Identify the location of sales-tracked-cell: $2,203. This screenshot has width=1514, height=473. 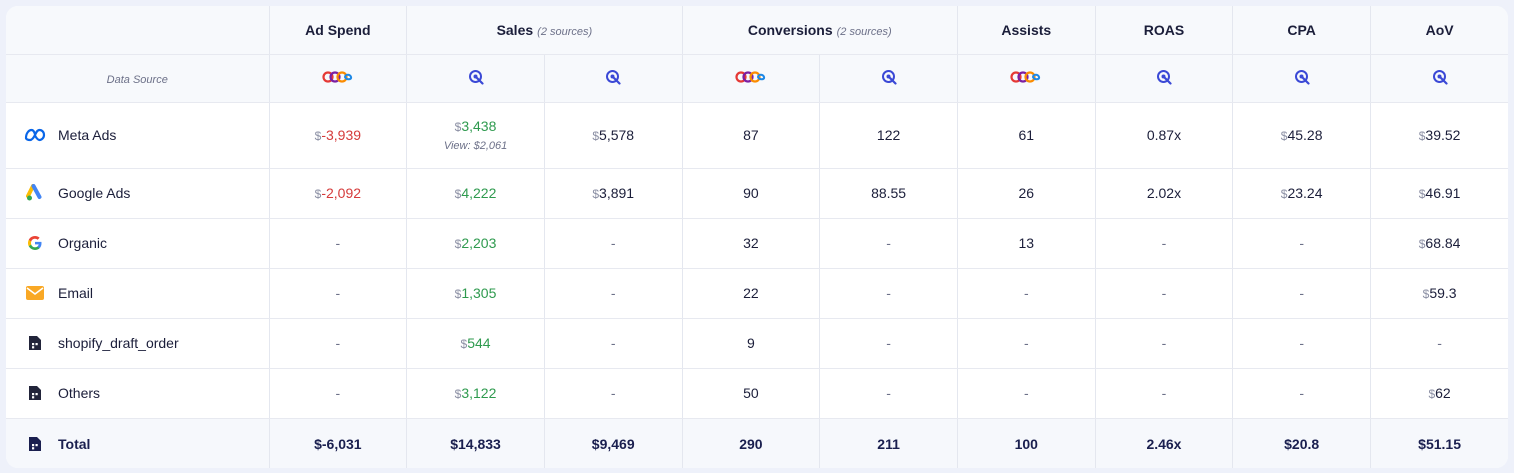
(475, 243).